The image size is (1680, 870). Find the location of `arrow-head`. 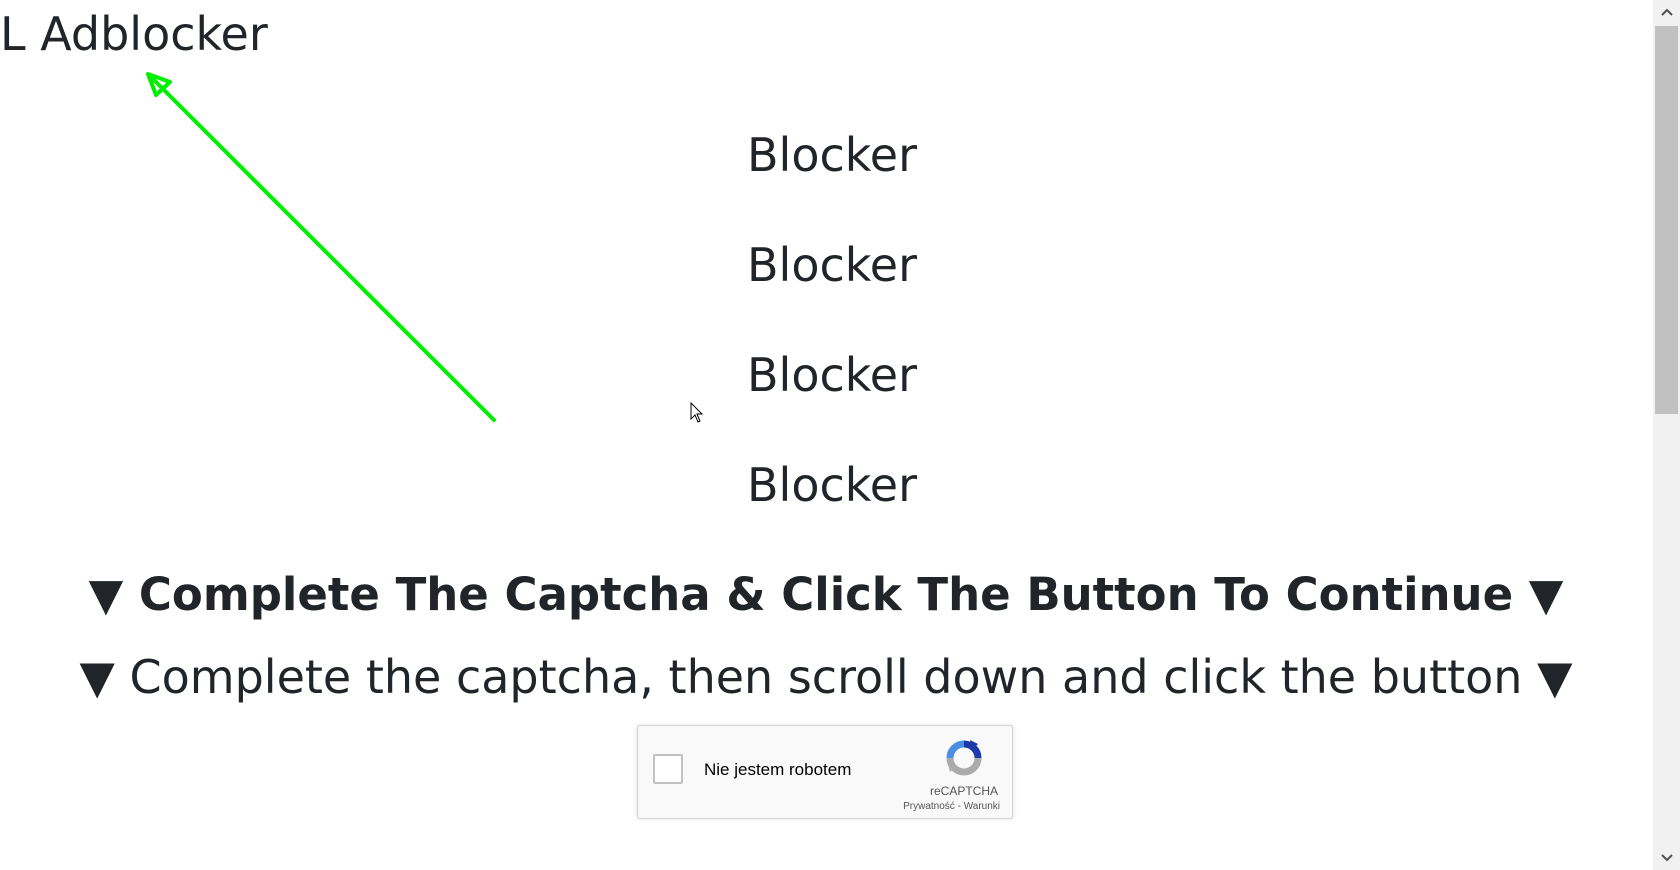

arrow-head is located at coordinates (159, 84).